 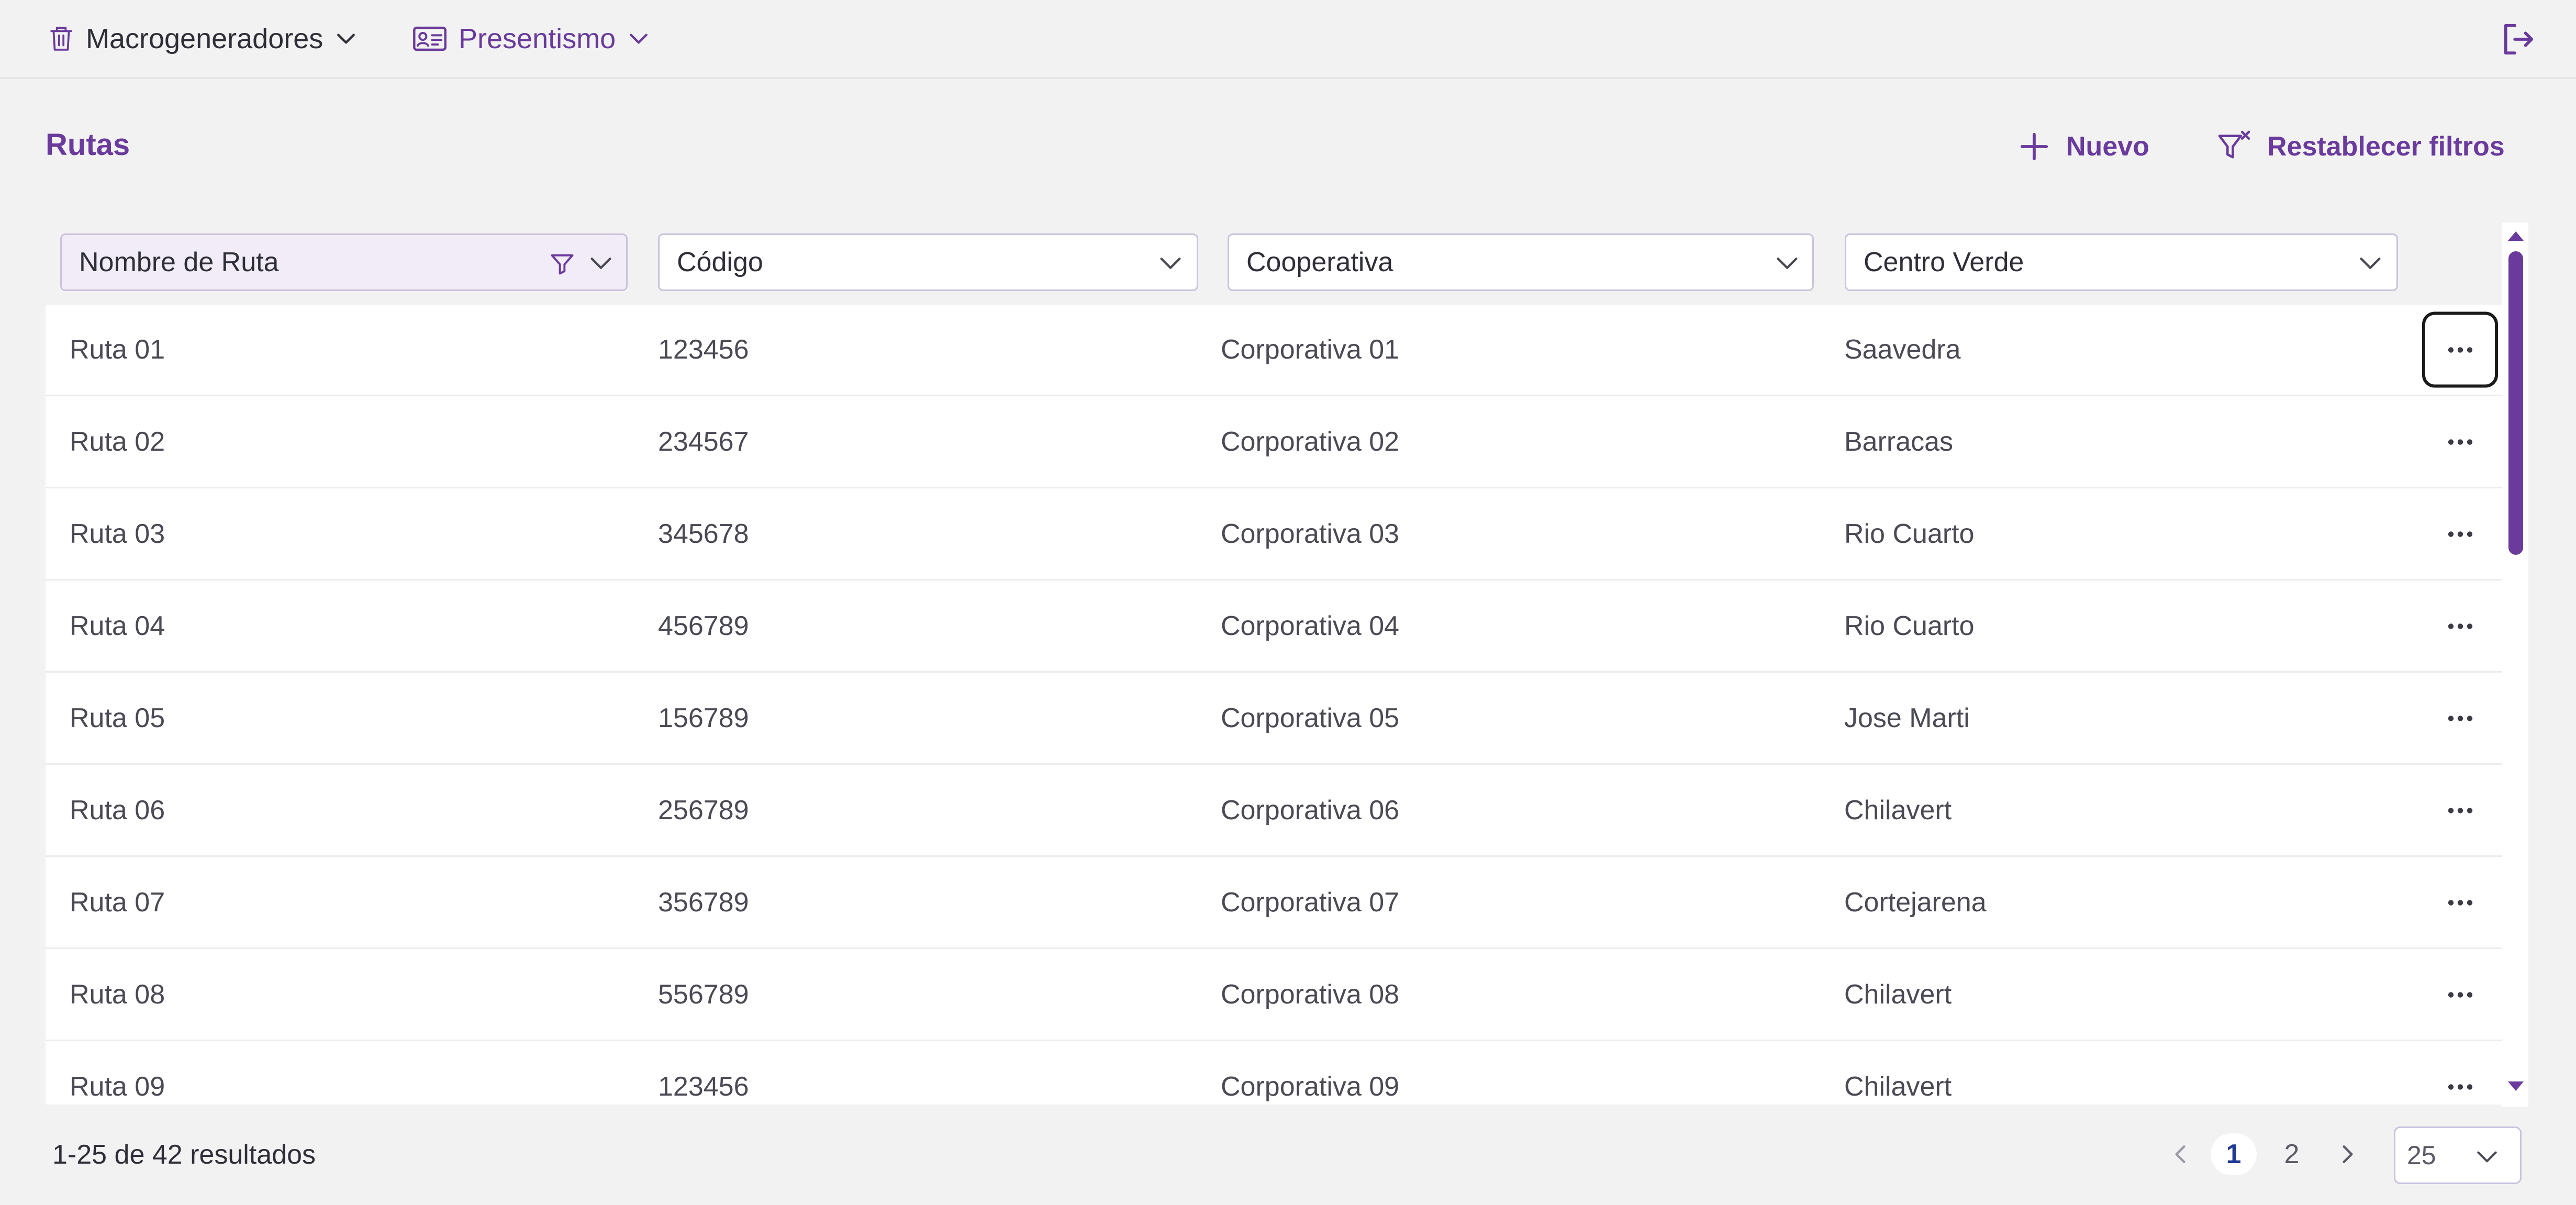 What do you see at coordinates (2348, 1154) in the screenshot?
I see `next-page-button` at bounding box center [2348, 1154].